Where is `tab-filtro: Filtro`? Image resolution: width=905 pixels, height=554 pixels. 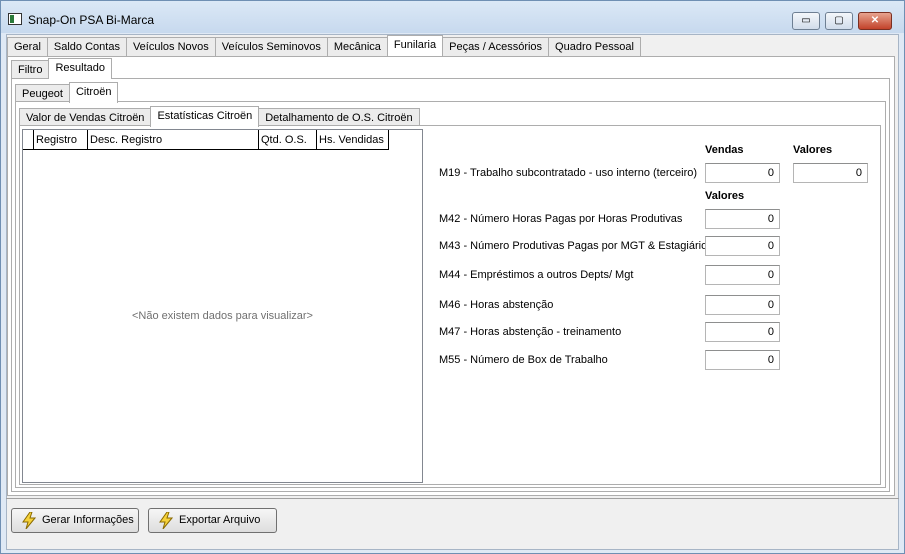
tab-filtro: Filtro is located at coordinates (30, 69).